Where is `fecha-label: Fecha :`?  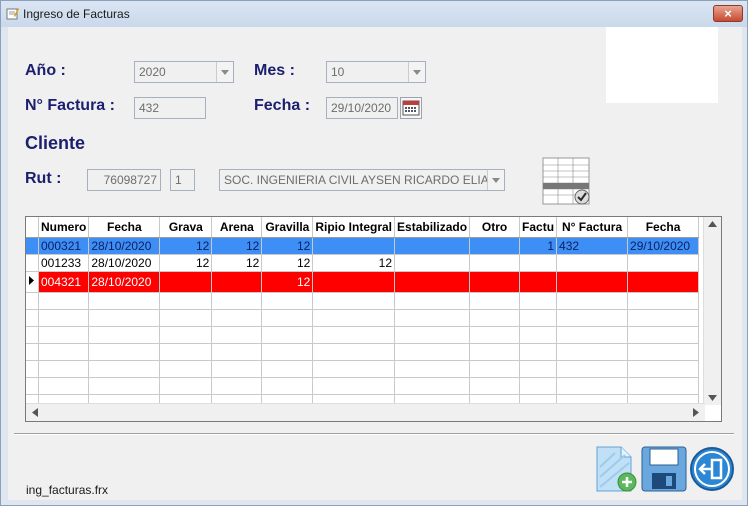 fecha-label: Fecha : is located at coordinates (282, 105).